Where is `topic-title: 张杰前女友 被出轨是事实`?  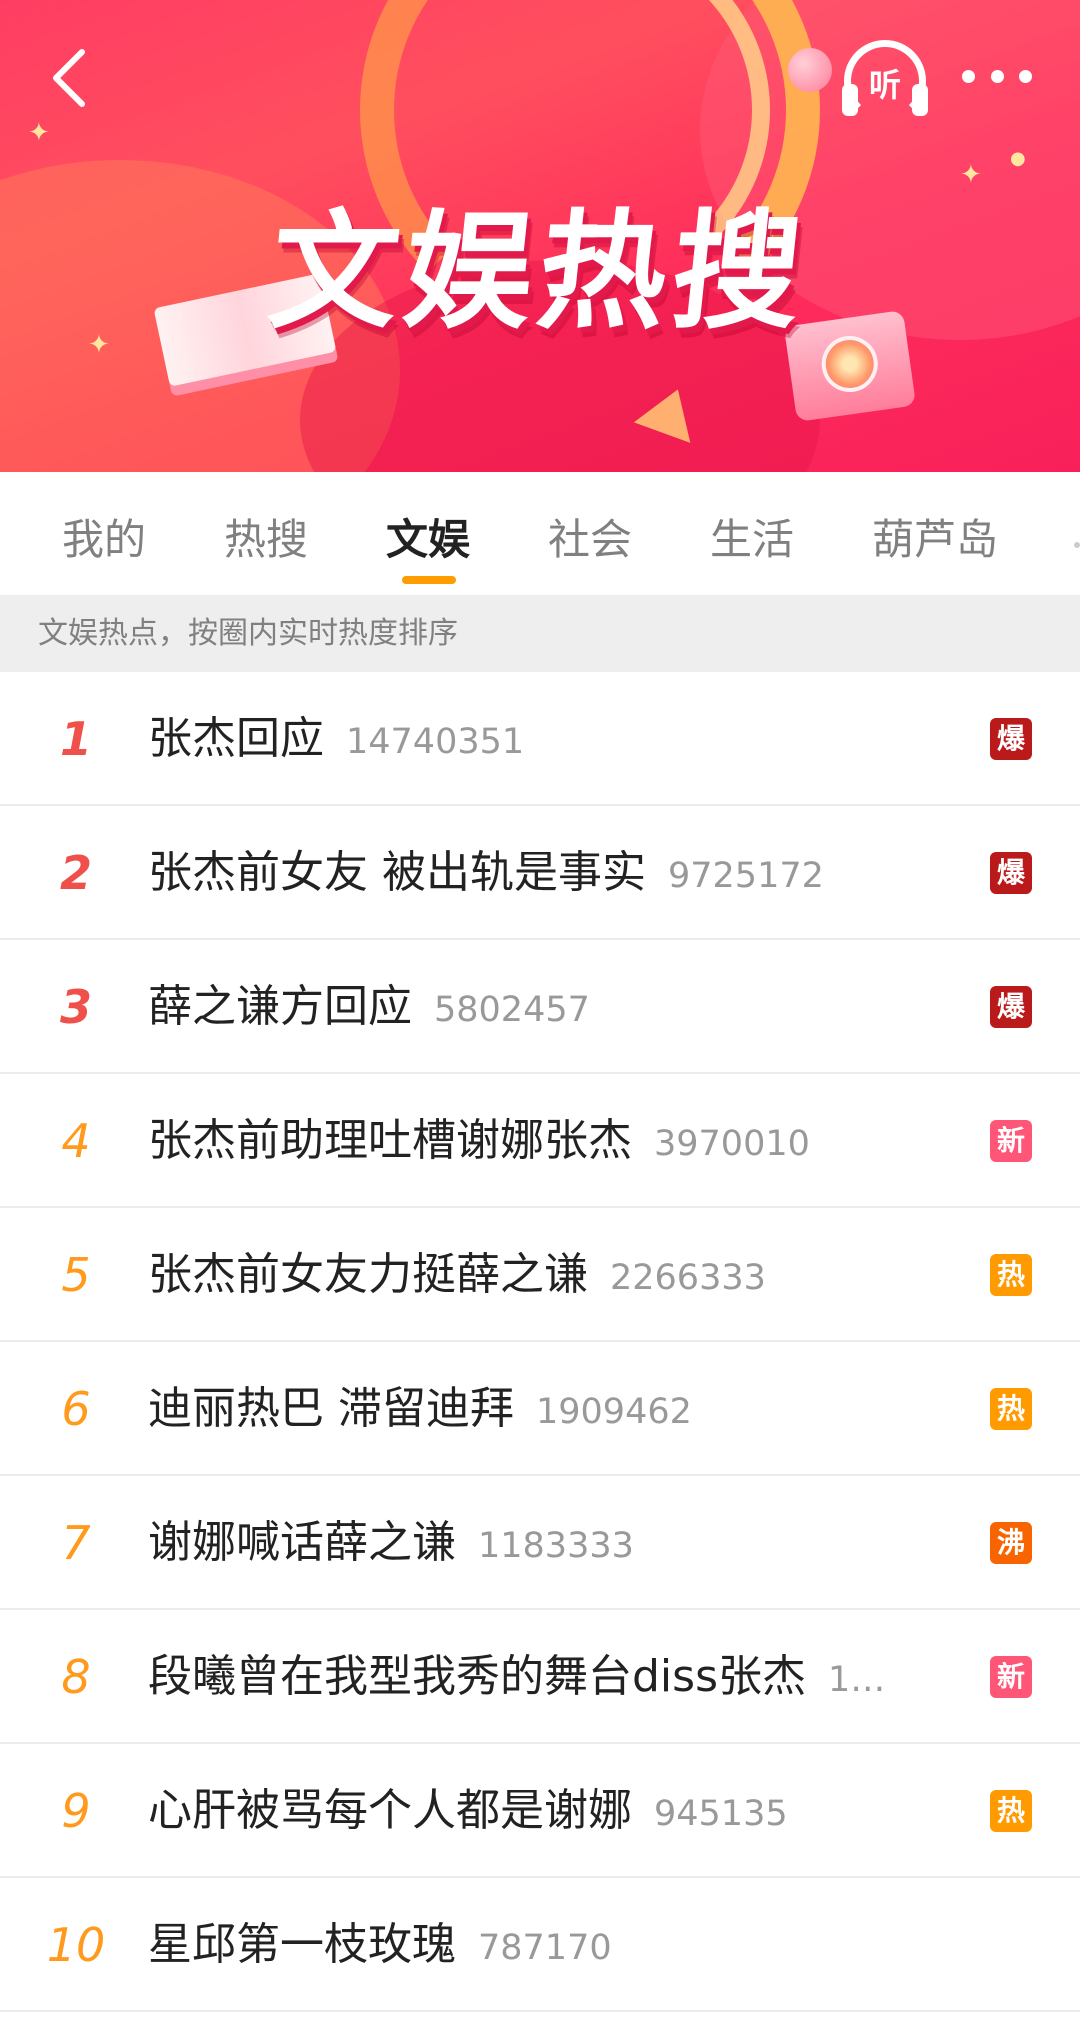
topic-title: 张杰前女友 被出轨是事实 is located at coordinates (397, 872).